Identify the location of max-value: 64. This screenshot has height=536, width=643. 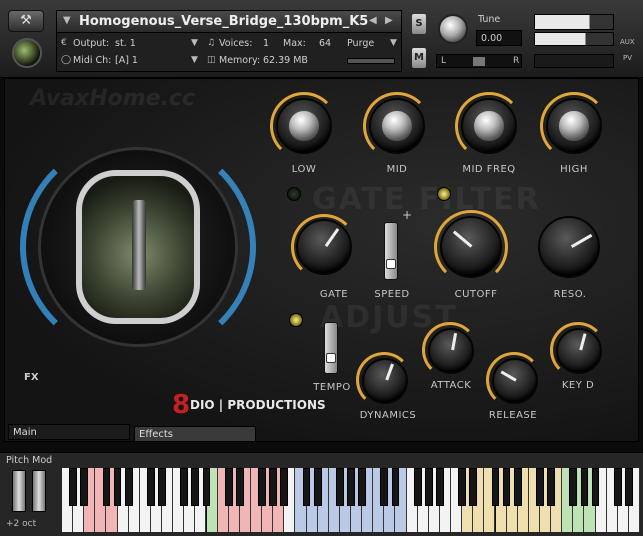
(325, 43).